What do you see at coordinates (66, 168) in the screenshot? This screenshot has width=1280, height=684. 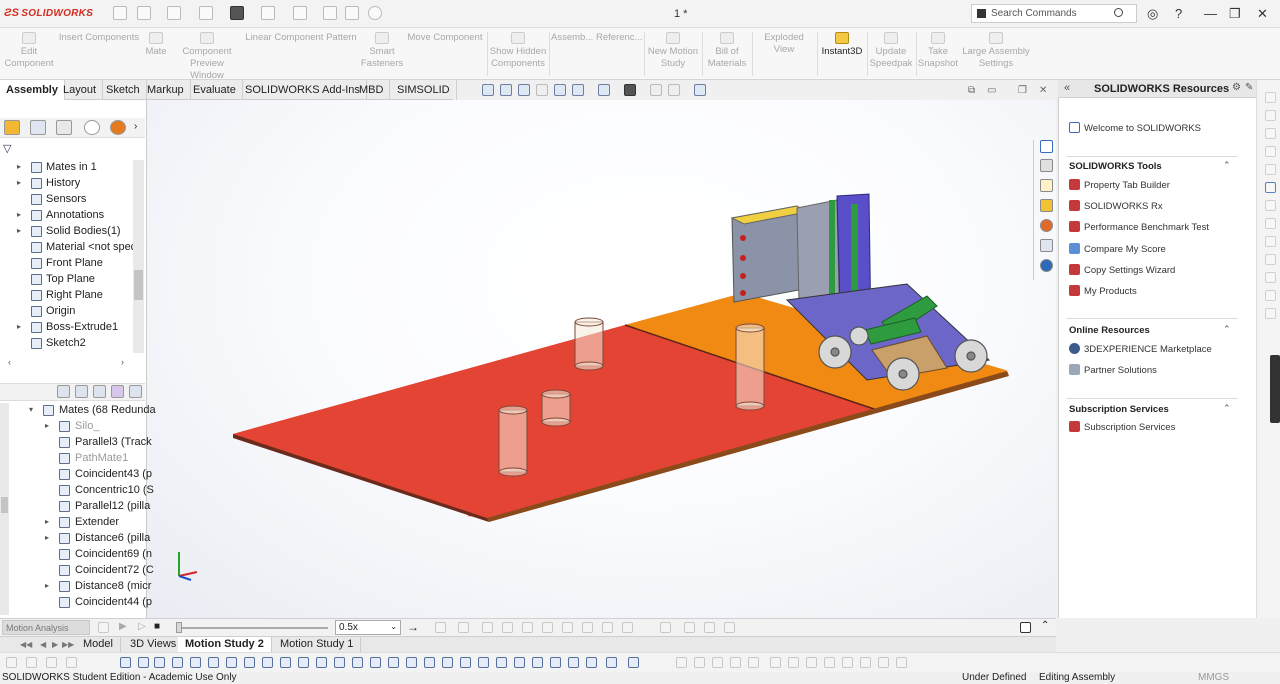 I see `tree-item: ▸ Mates in 1` at bounding box center [66, 168].